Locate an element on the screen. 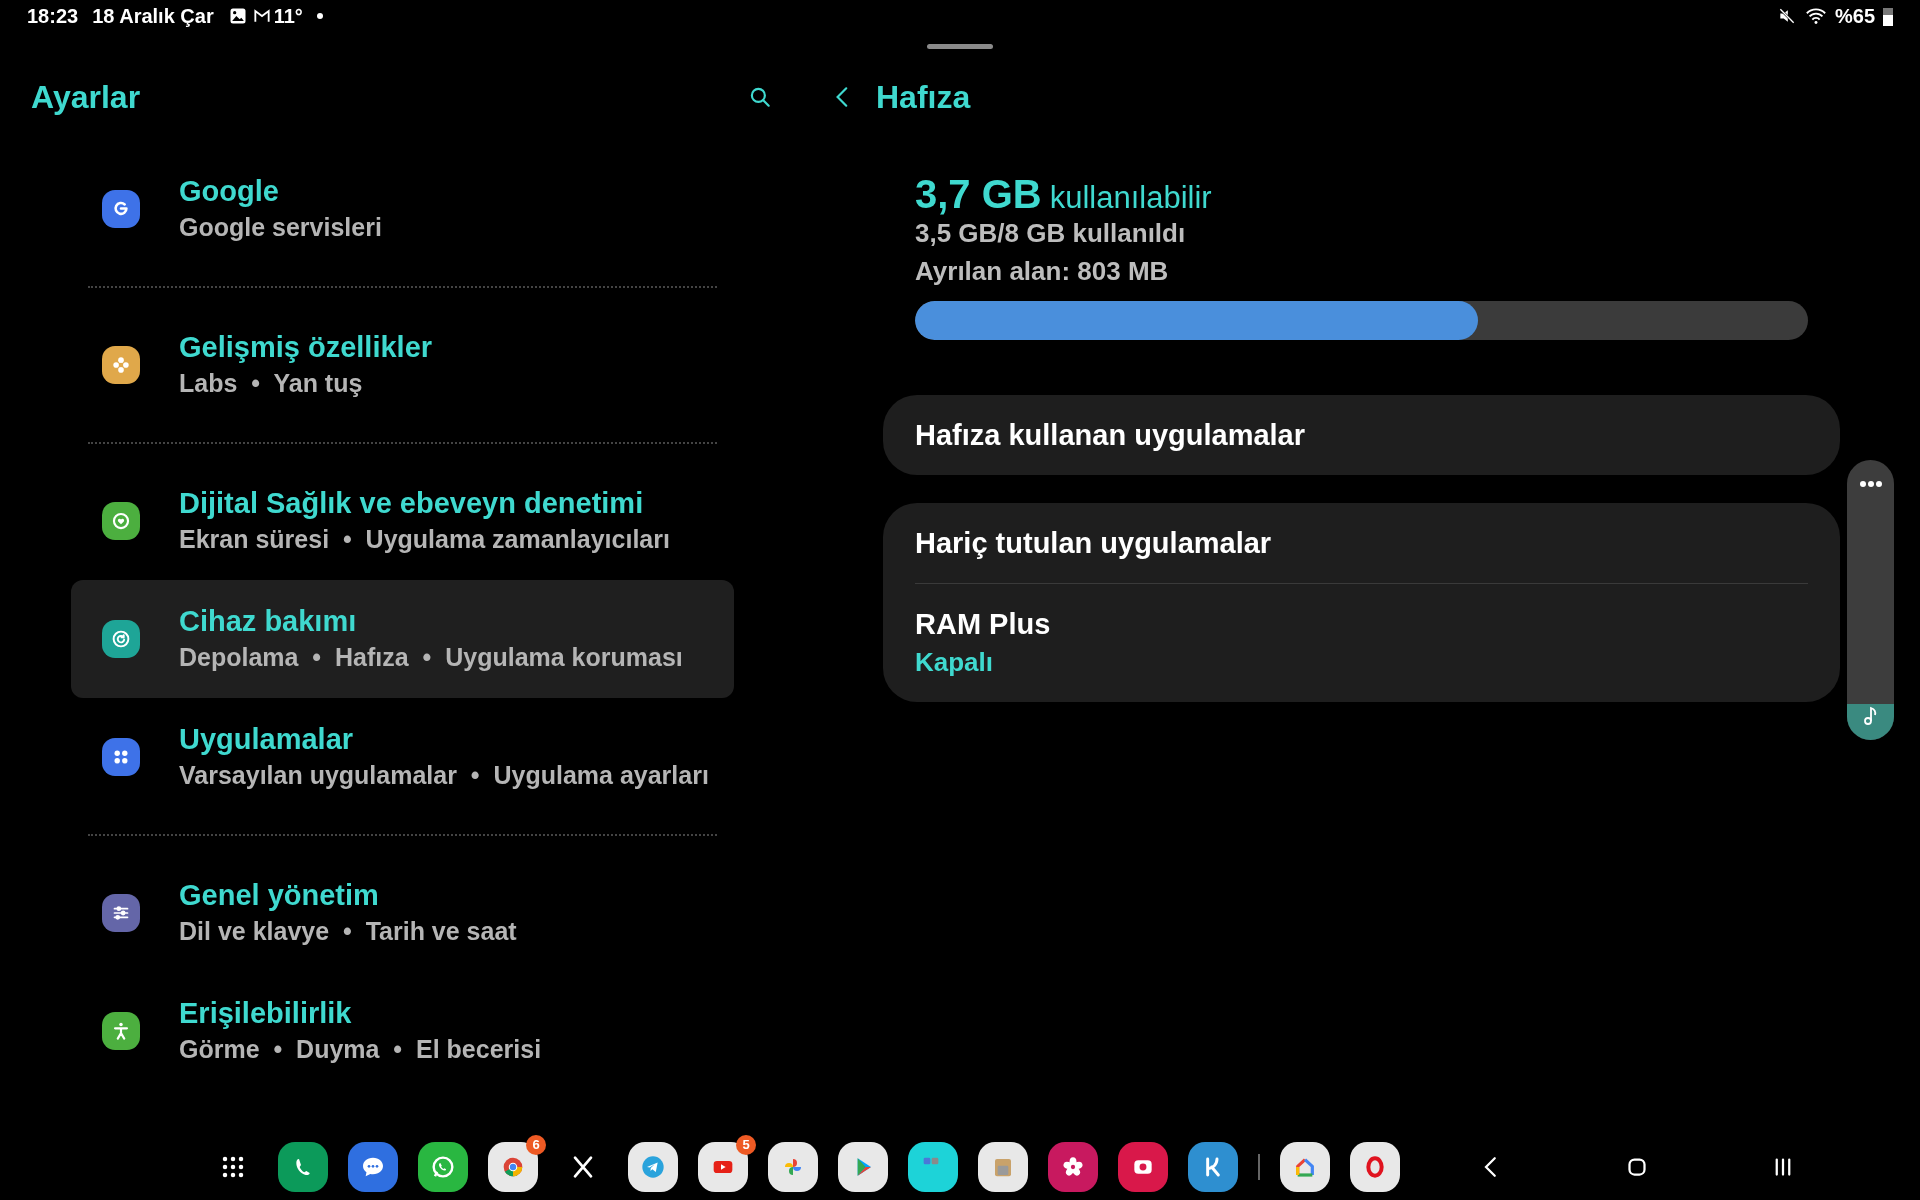 The height and width of the screenshot is (1200, 1920). item-title: Genel yönetim is located at coordinates (279, 895).